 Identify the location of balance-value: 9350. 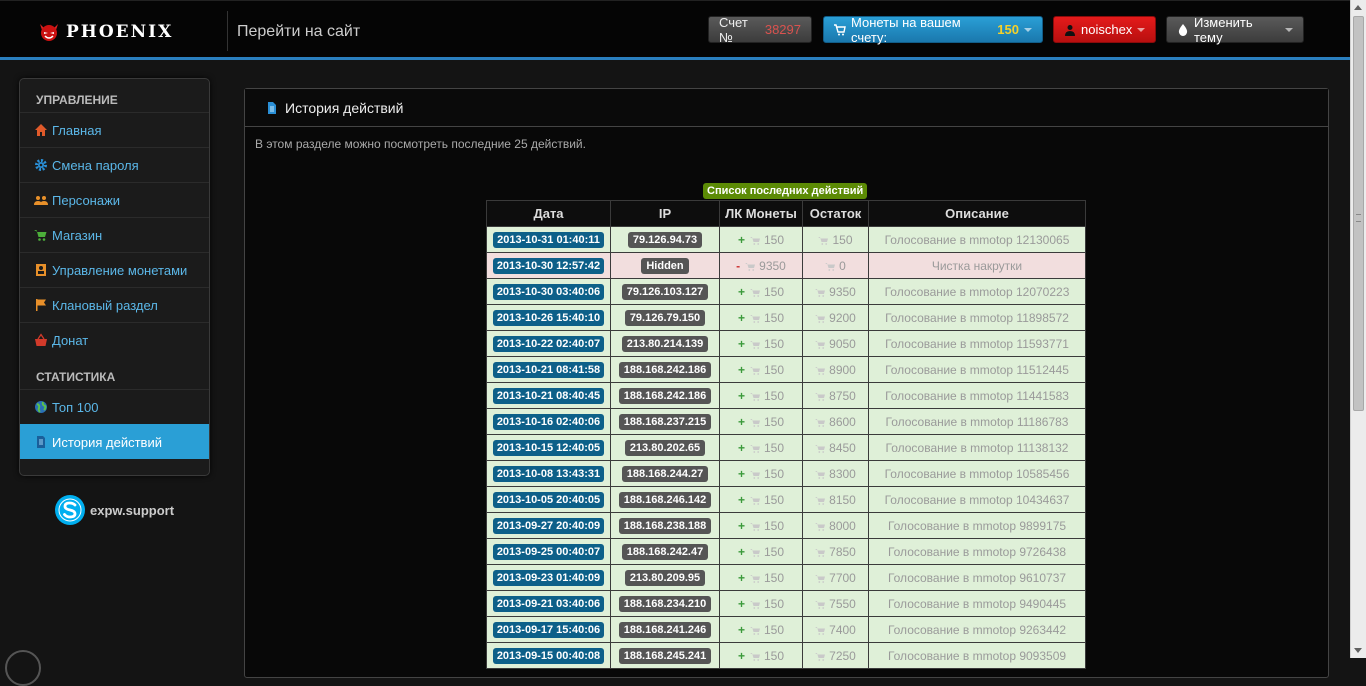
(842, 291).